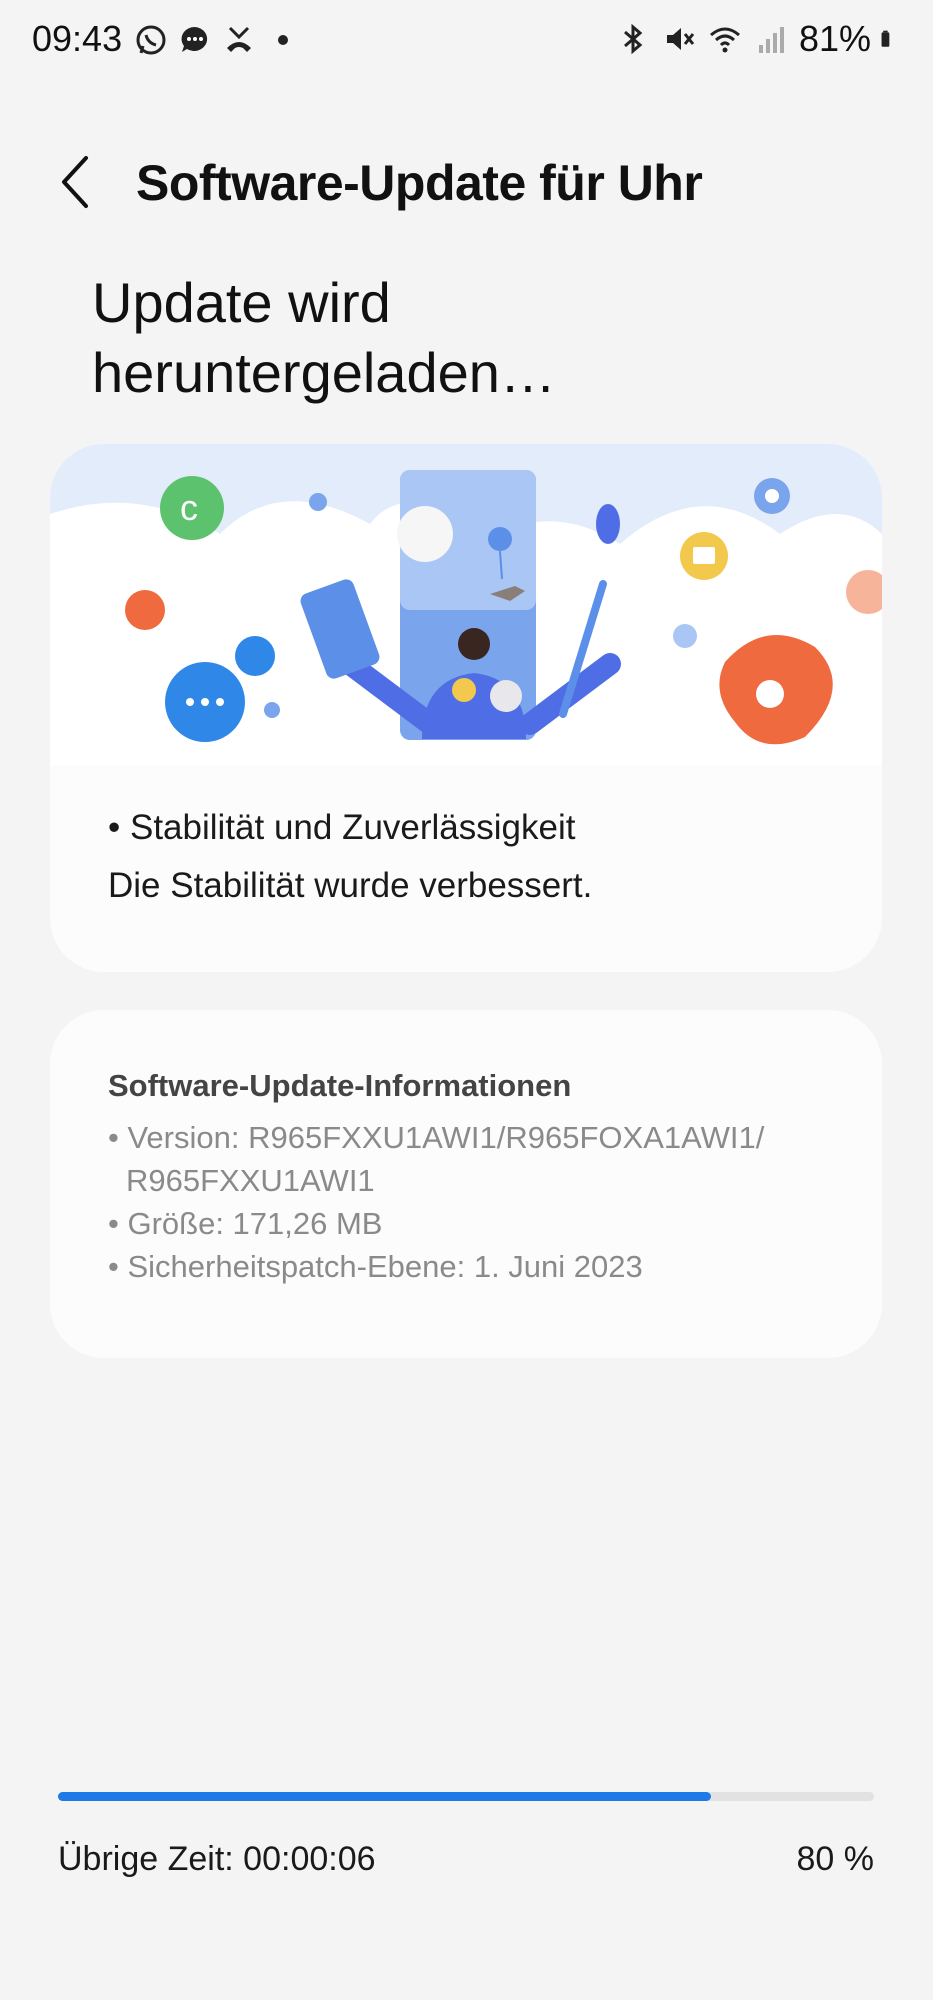  Describe the element at coordinates (151, 40) in the screenshot. I see `whatsapp-icon` at that location.